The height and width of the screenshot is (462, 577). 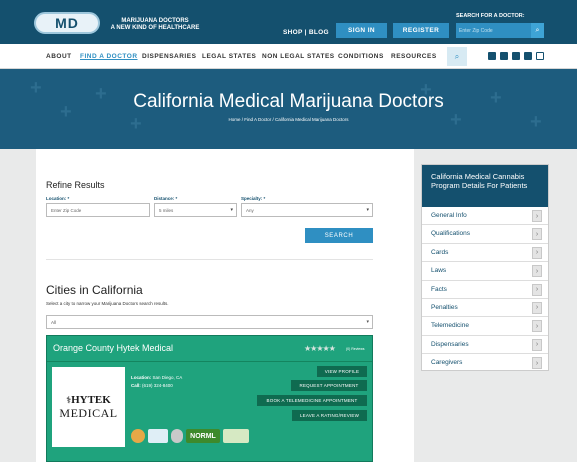 I want to click on refine-results-heading: Refine Results, so click(x=75, y=185).